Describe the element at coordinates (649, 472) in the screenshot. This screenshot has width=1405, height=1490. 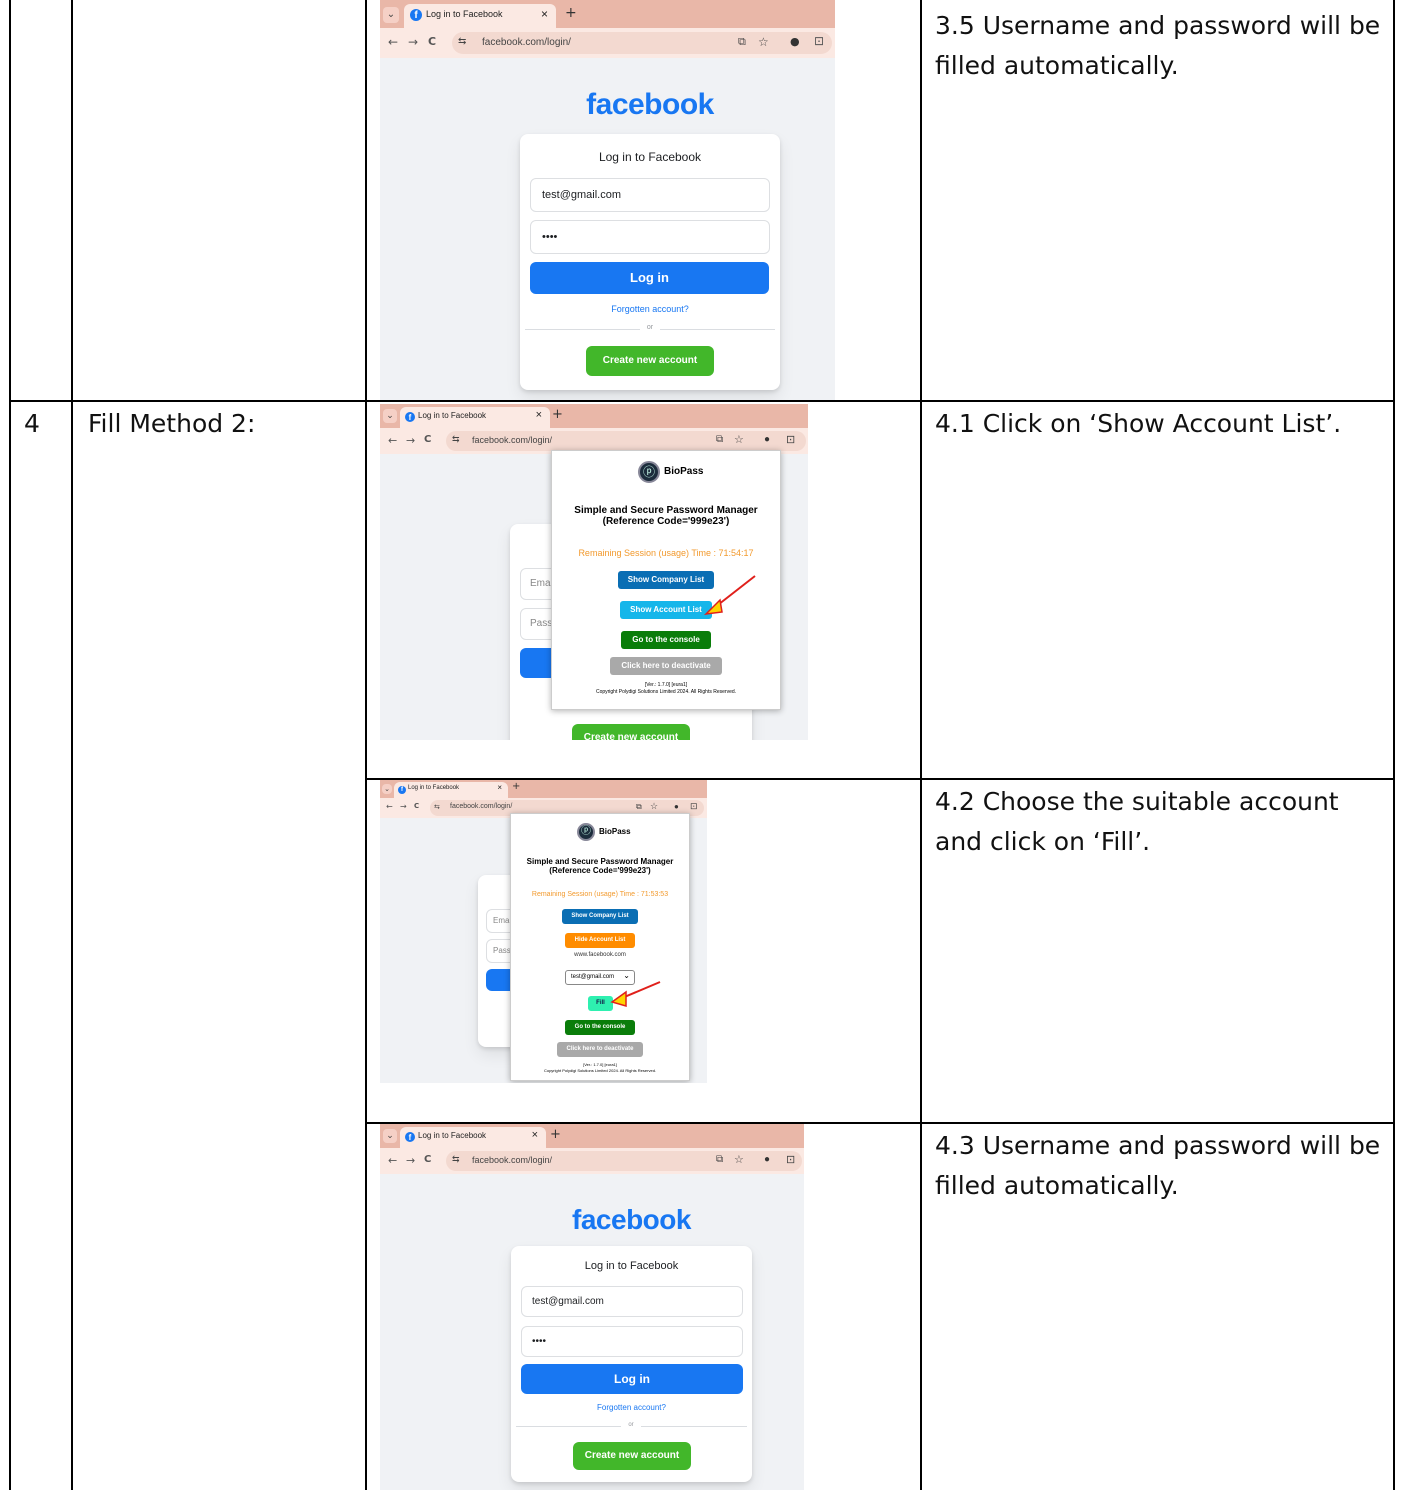
I see `biopass-logo-icon: ⓟ` at that location.